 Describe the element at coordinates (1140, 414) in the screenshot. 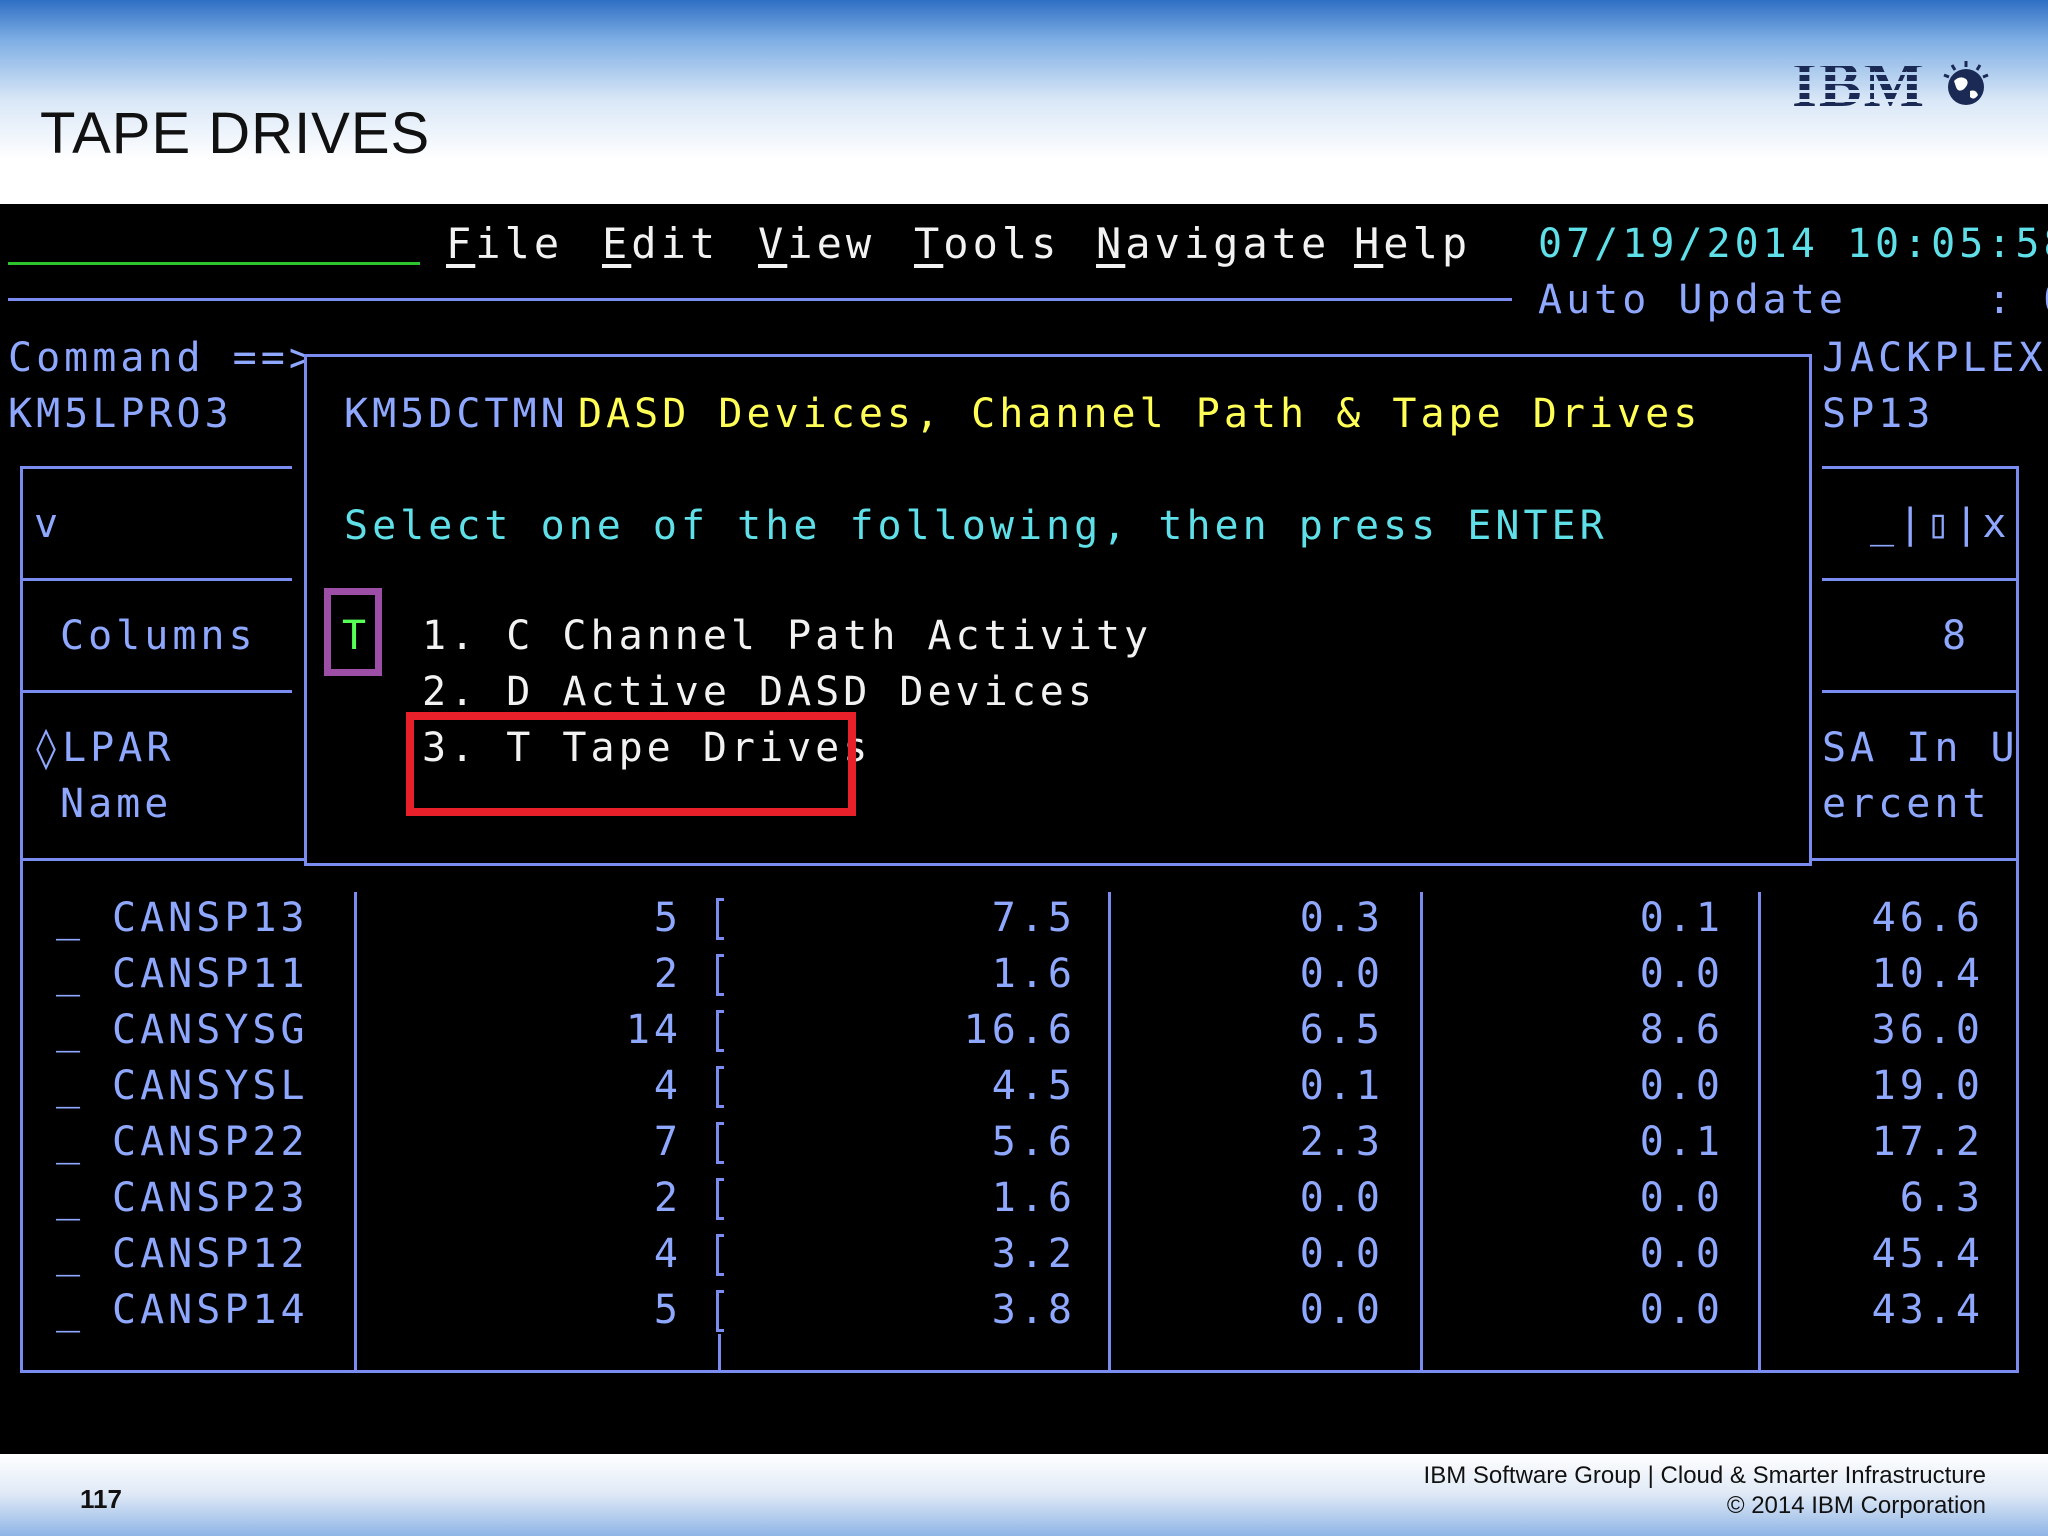

I see `popup-title: DASD Devices, Channel Path & Tape Drives` at that location.